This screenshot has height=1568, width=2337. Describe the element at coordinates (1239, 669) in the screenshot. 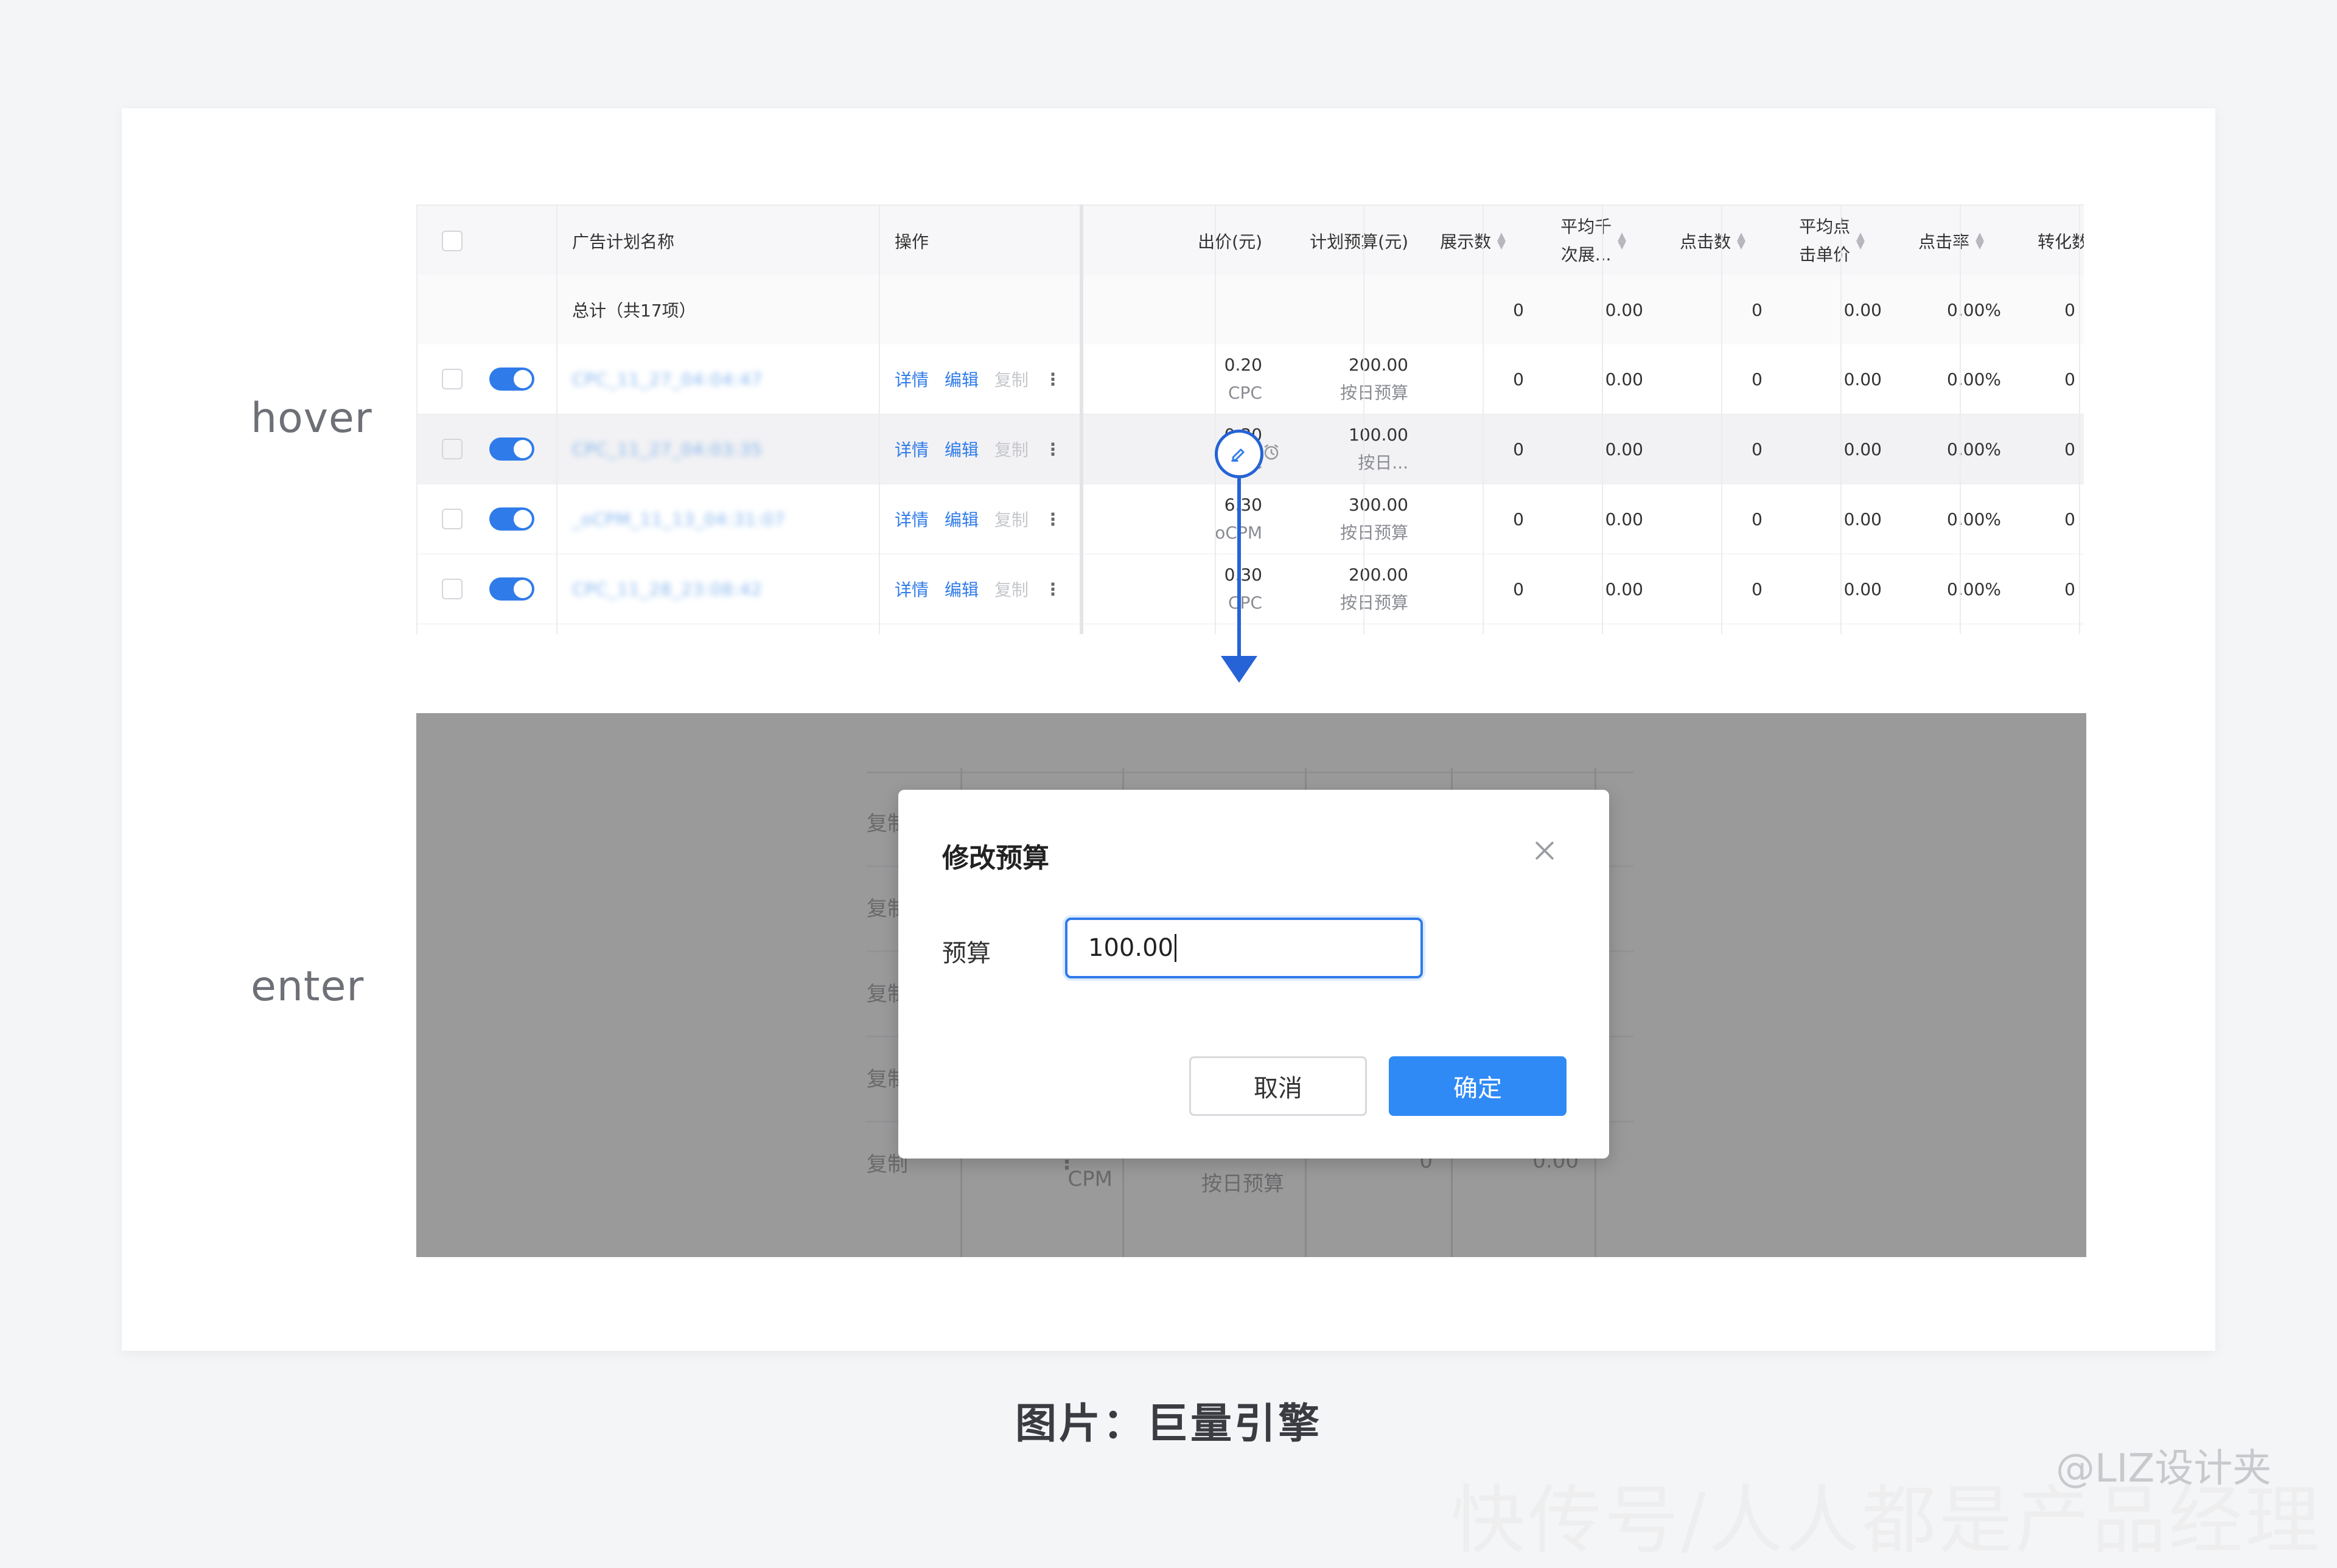

I see `flow-arrow-head` at that location.